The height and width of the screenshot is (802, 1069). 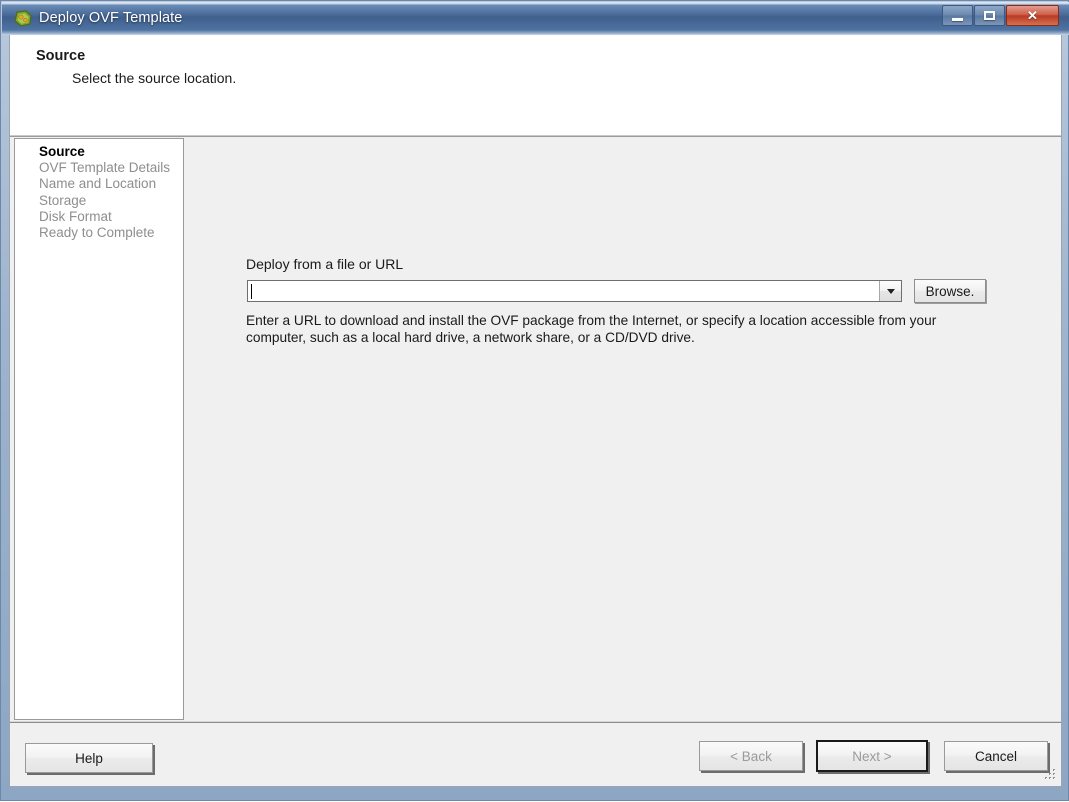 I want to click on sidebar-item-disk-format: Disk Format, so click(x=99, y=217).